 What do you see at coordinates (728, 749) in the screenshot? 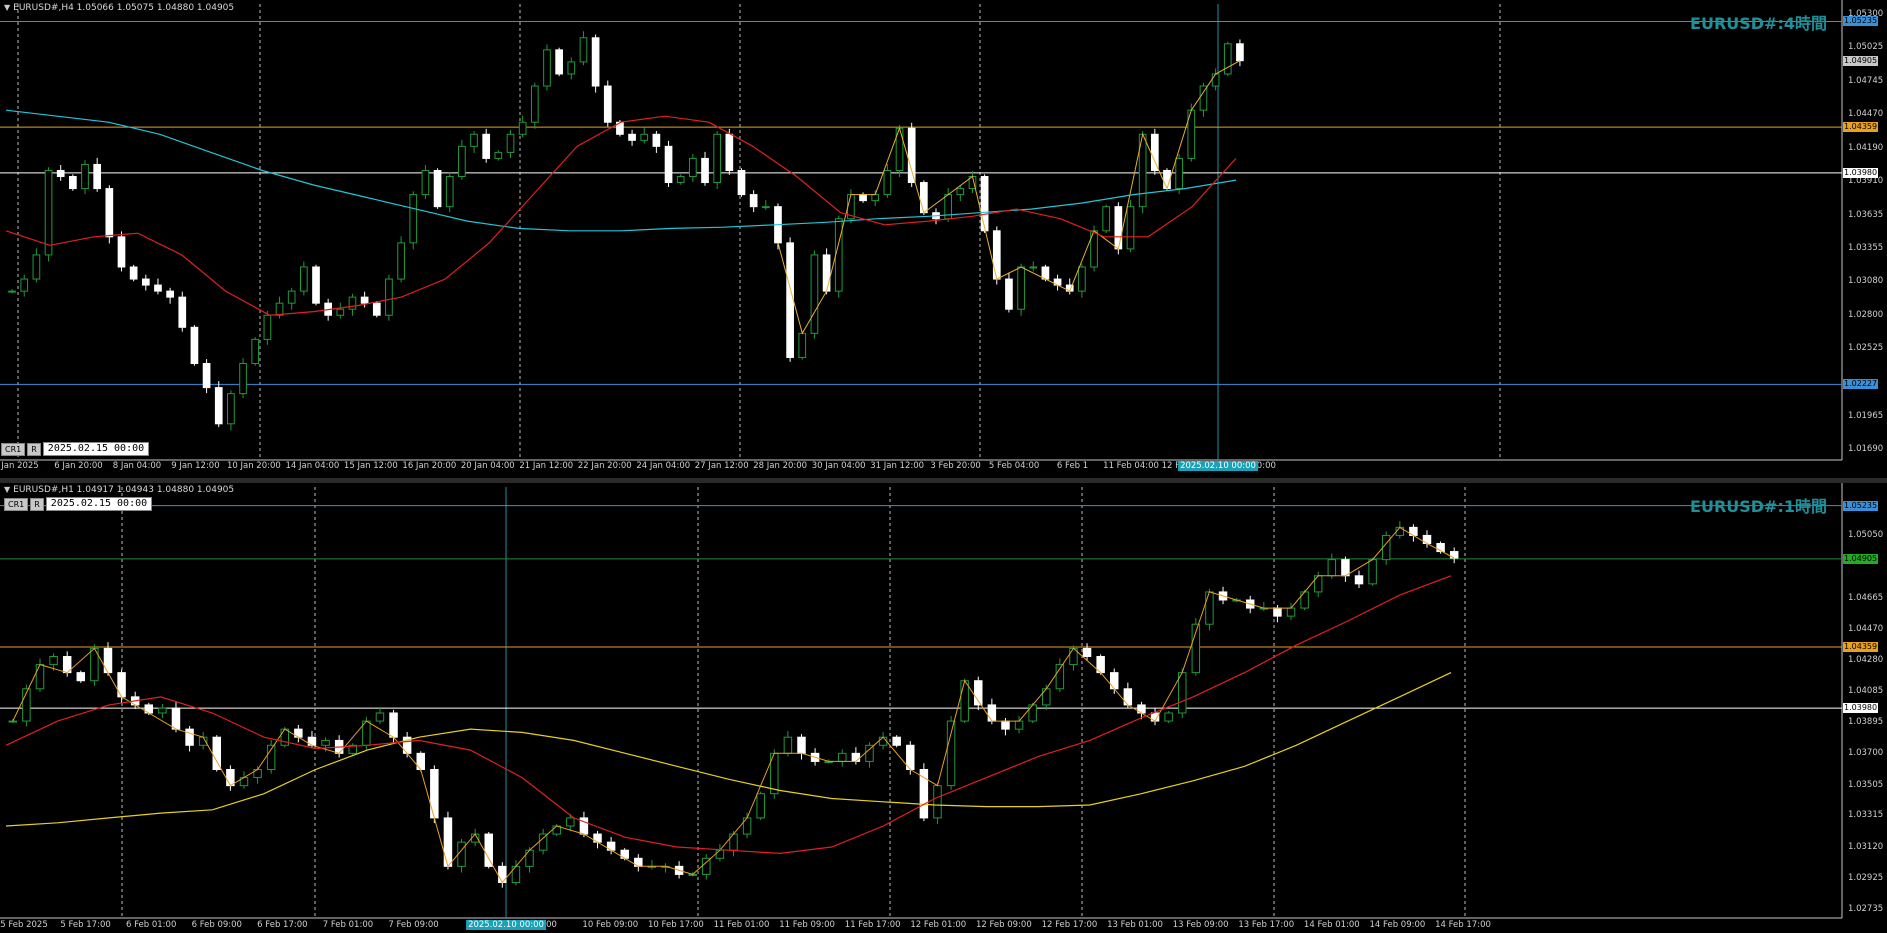
I see `ma-yellow-moving-average-line` at bounding box center [728, 749].